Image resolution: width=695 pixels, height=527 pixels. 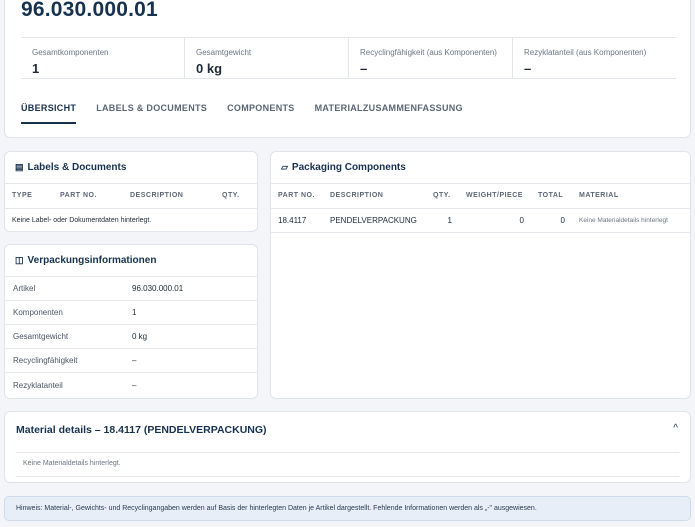 I want to click on labels-table: TYPE PART NO. DESCRIPTION QTY., so click(x=131, y=196).